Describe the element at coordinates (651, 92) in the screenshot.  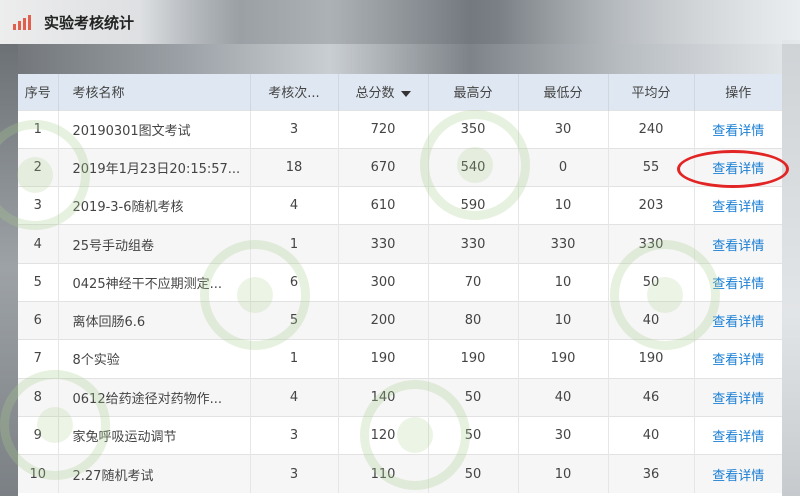
I see `column-header-avg: 平均分` at that location.